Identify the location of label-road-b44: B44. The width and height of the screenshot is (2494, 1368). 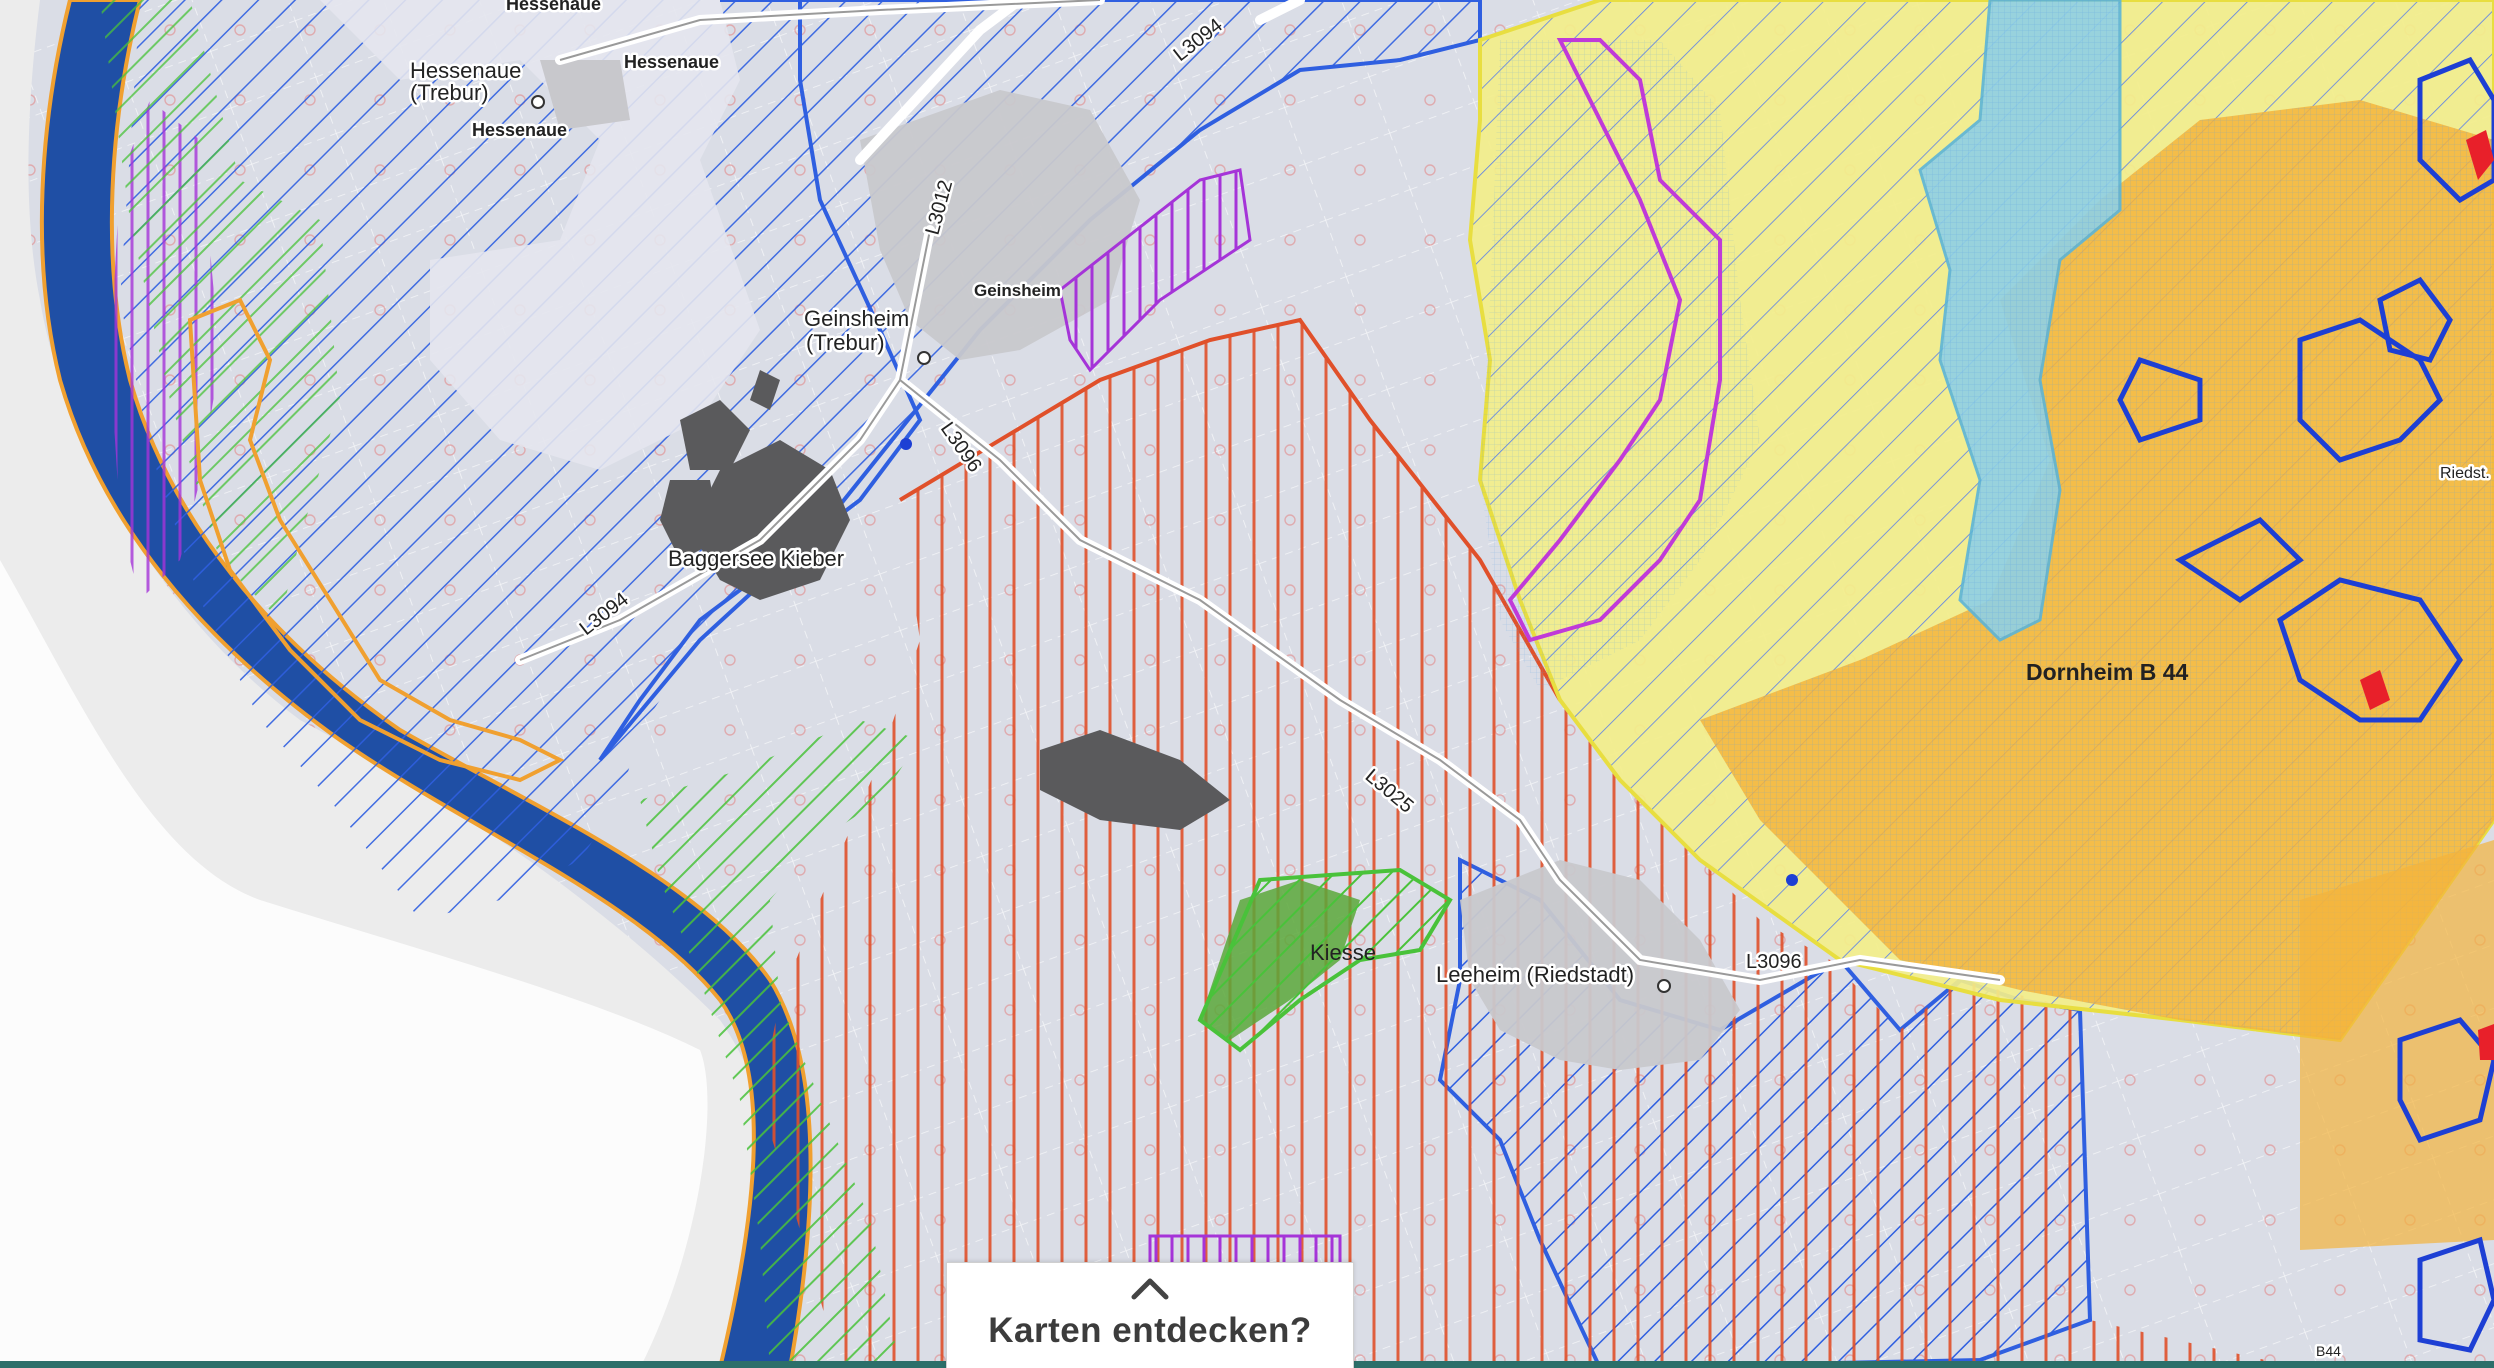
(2328, 1351).